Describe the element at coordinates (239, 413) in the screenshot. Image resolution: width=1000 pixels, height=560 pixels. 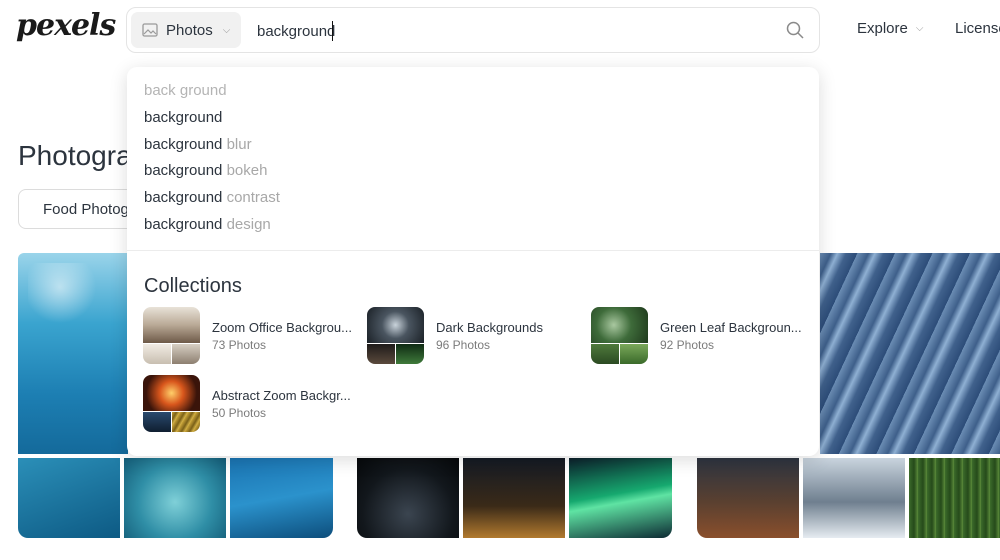
I see `collection-count: 50 Photos` at that location.